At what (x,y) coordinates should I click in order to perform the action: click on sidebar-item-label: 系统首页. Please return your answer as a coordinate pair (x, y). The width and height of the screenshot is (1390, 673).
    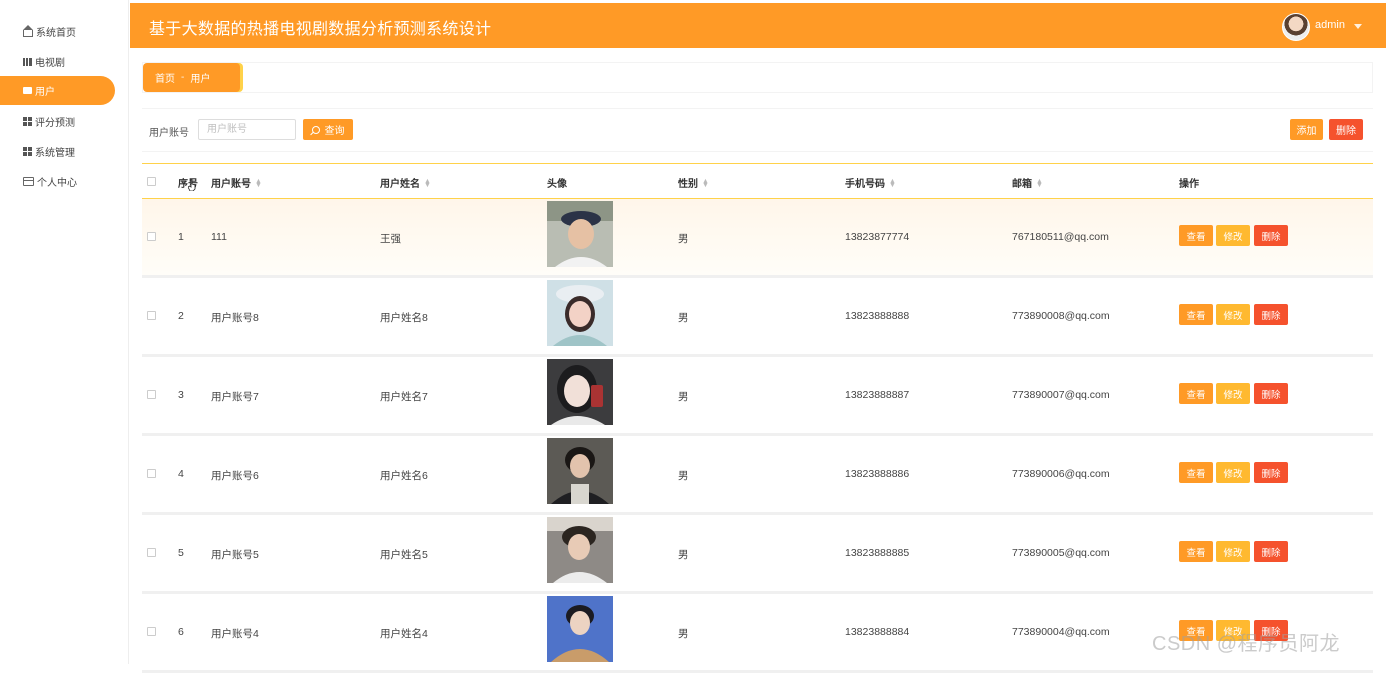
    Looking at the image, I should click on (56, 33).